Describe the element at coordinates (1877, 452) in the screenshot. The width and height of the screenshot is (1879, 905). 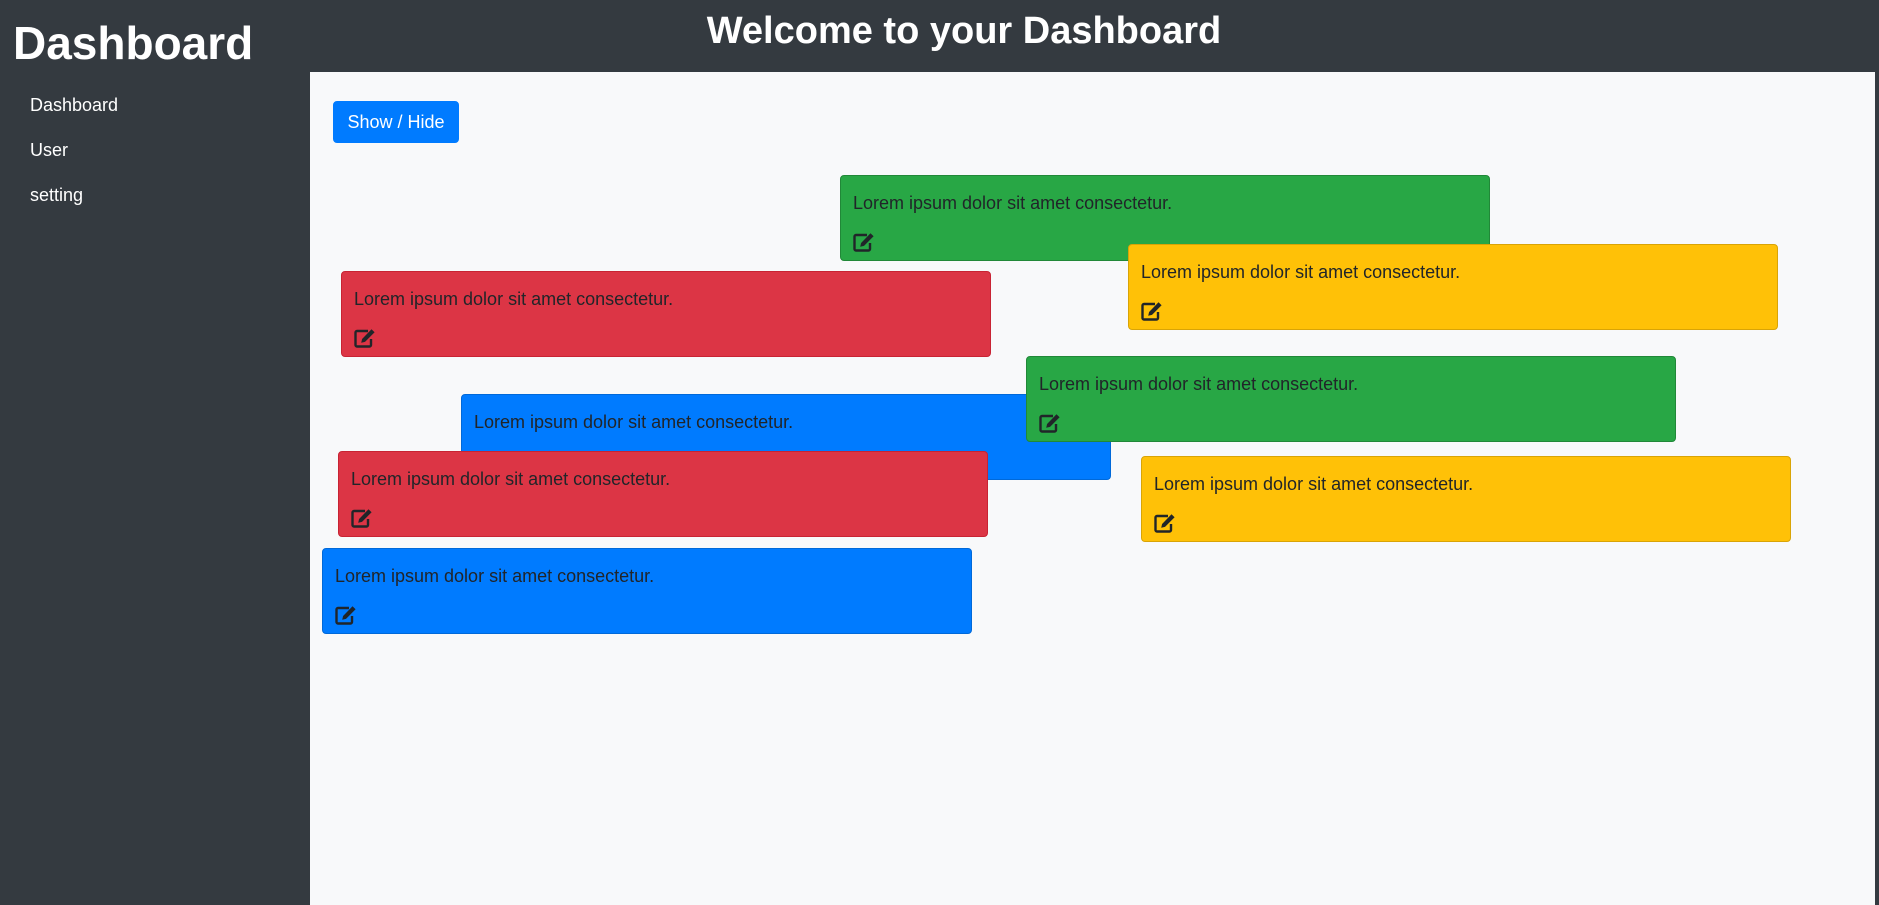
I see `window-edge` at that location.